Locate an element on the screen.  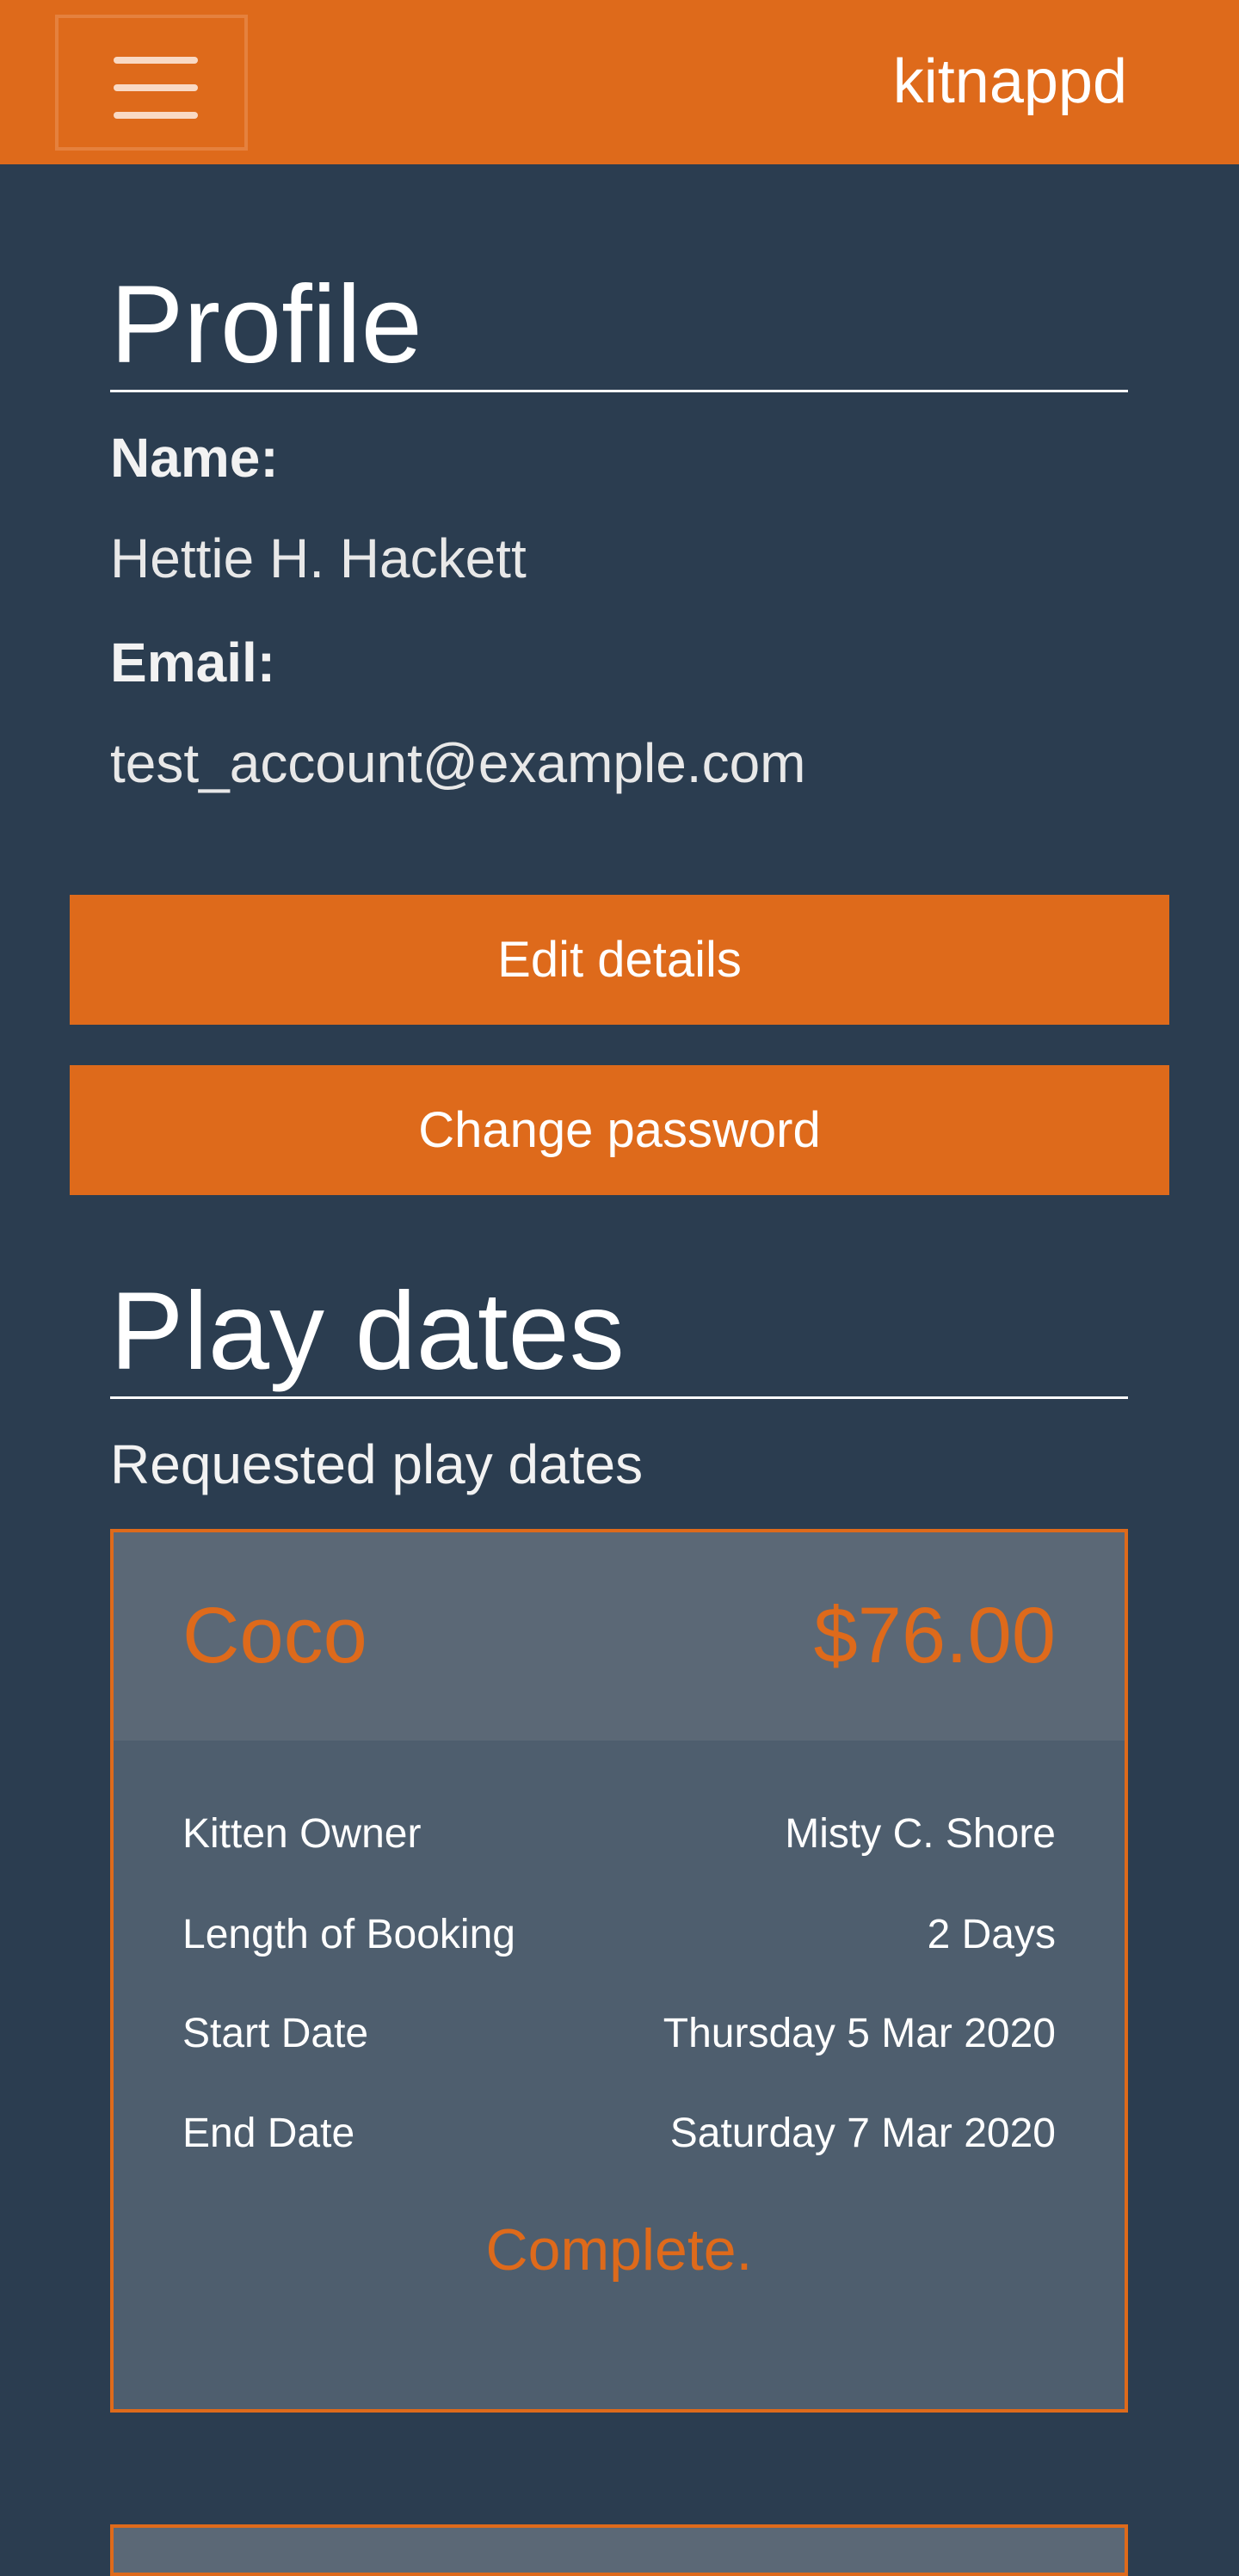
play-date-card is located at coordinates (619, 2550).